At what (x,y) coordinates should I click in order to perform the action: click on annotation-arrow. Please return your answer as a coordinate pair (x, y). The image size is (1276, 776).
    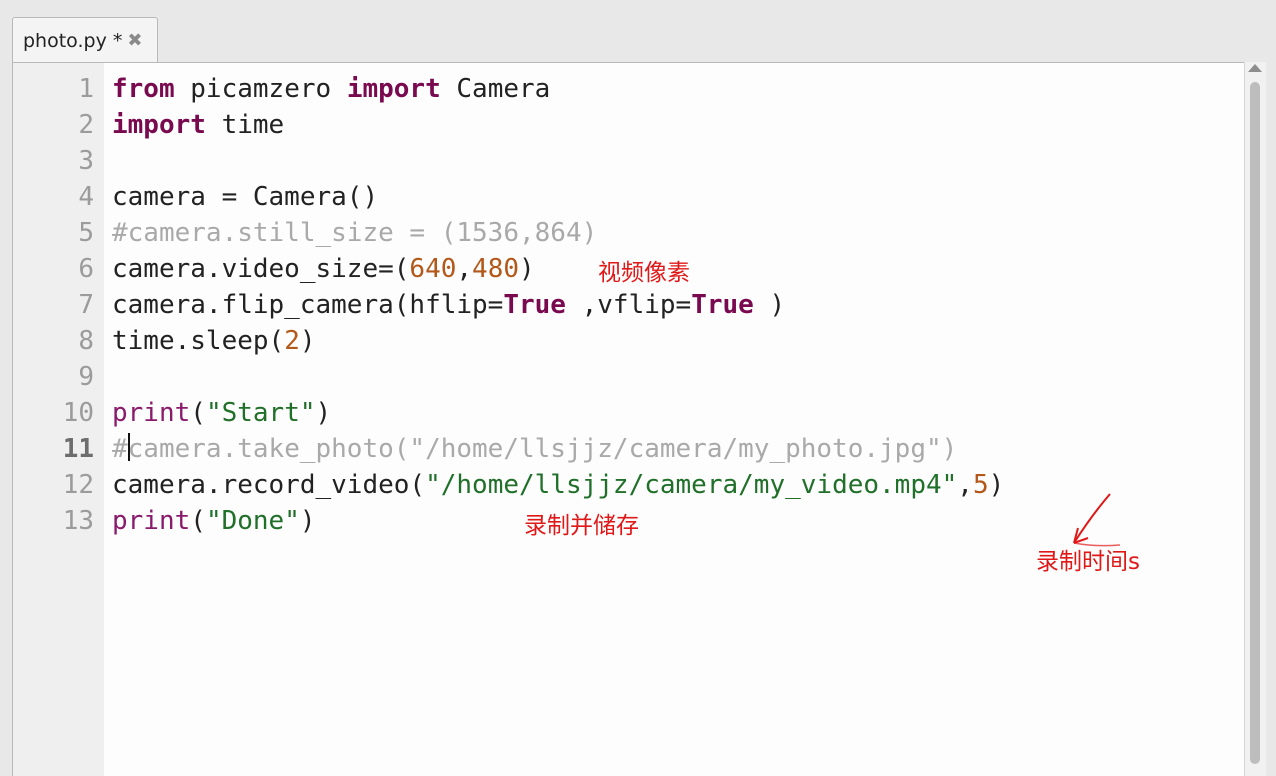
    Looking at the image, I should click on (1097, 520).